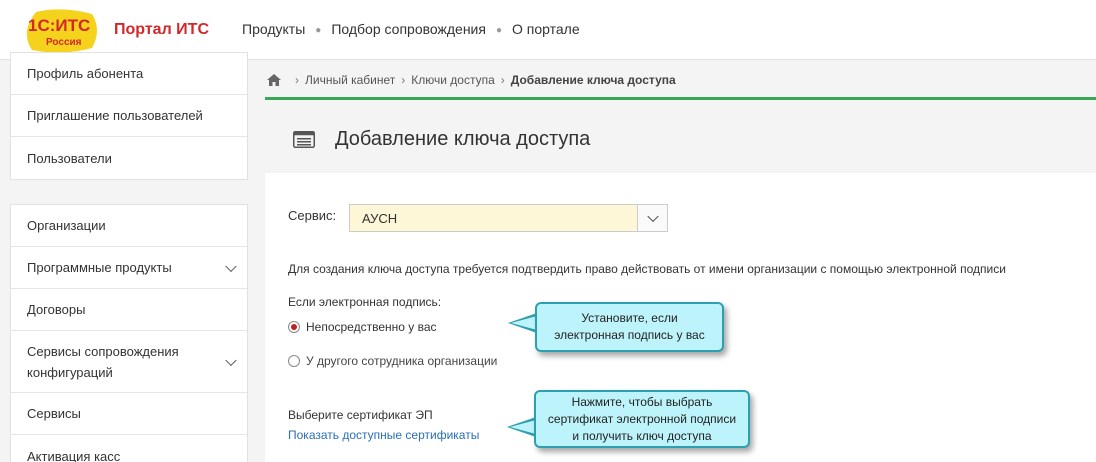 This screenshot has width=1096, height=462. What do you see at coordinates (680, 138) in the screenshot?
I see `page-header: Добавление ключа доступа` at bounding box center [680, 138].